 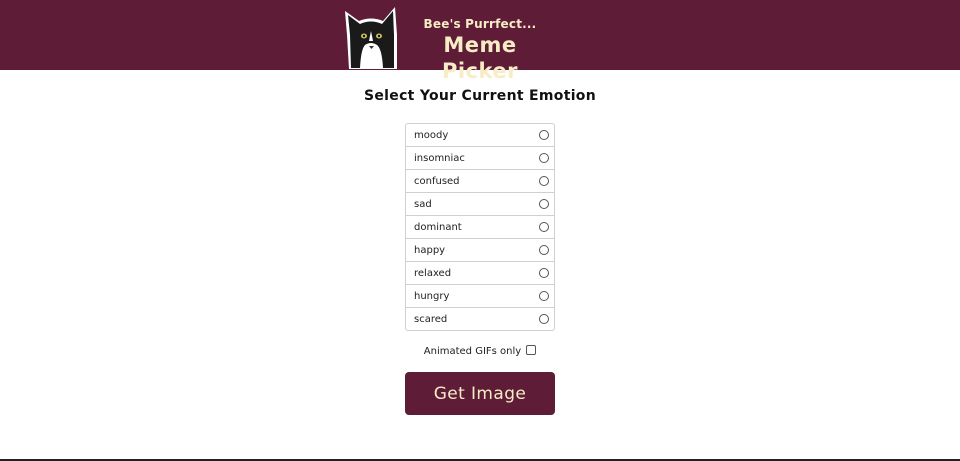 I want to click on gif-only-label: Animated GIFs only, so click(x=472, y=351).